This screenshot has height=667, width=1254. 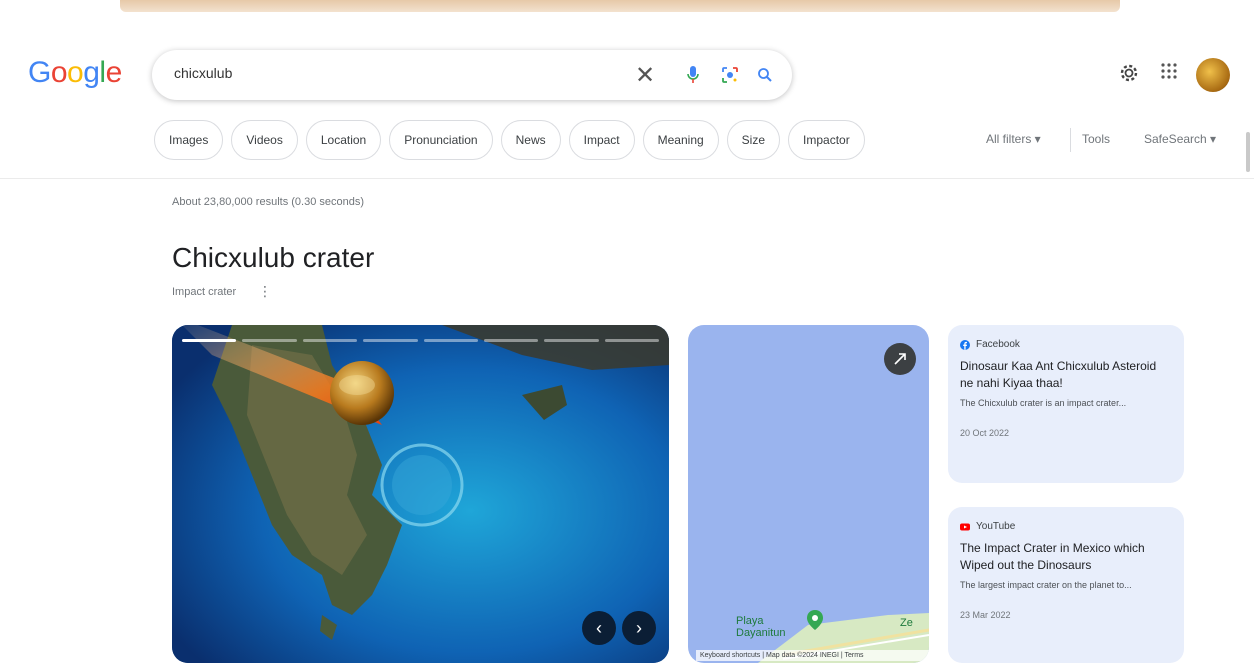 What do you see at coordinates (114, 72) in the screenshot?
I see `logo-letter: e` at bounding box center [114, 72].